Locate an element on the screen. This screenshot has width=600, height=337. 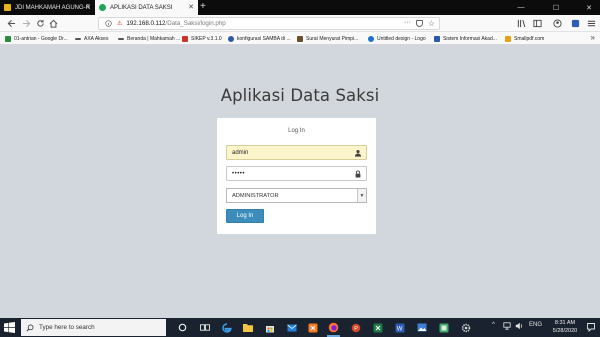
system-clock: 8:31 AM 5/28/2020 is located at coordinates (565, 327).